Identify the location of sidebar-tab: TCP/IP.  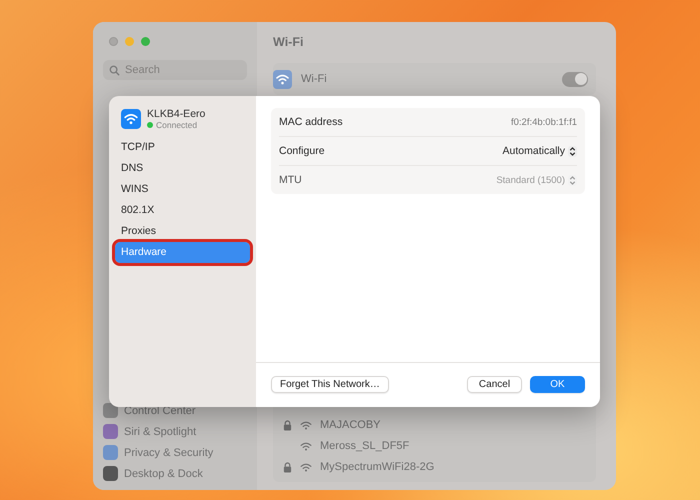
(182, 147).